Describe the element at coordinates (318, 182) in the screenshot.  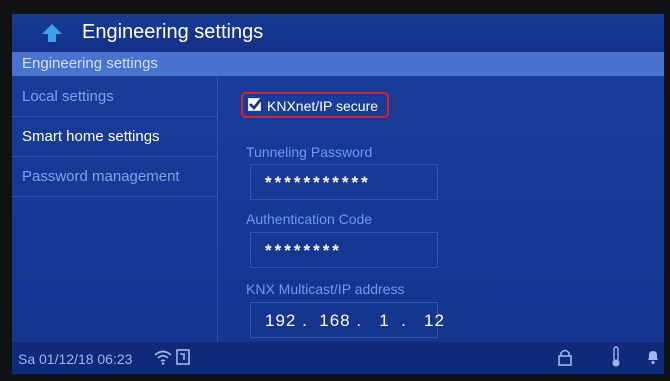
I see `tunneling-password-value: ***********` at that location.